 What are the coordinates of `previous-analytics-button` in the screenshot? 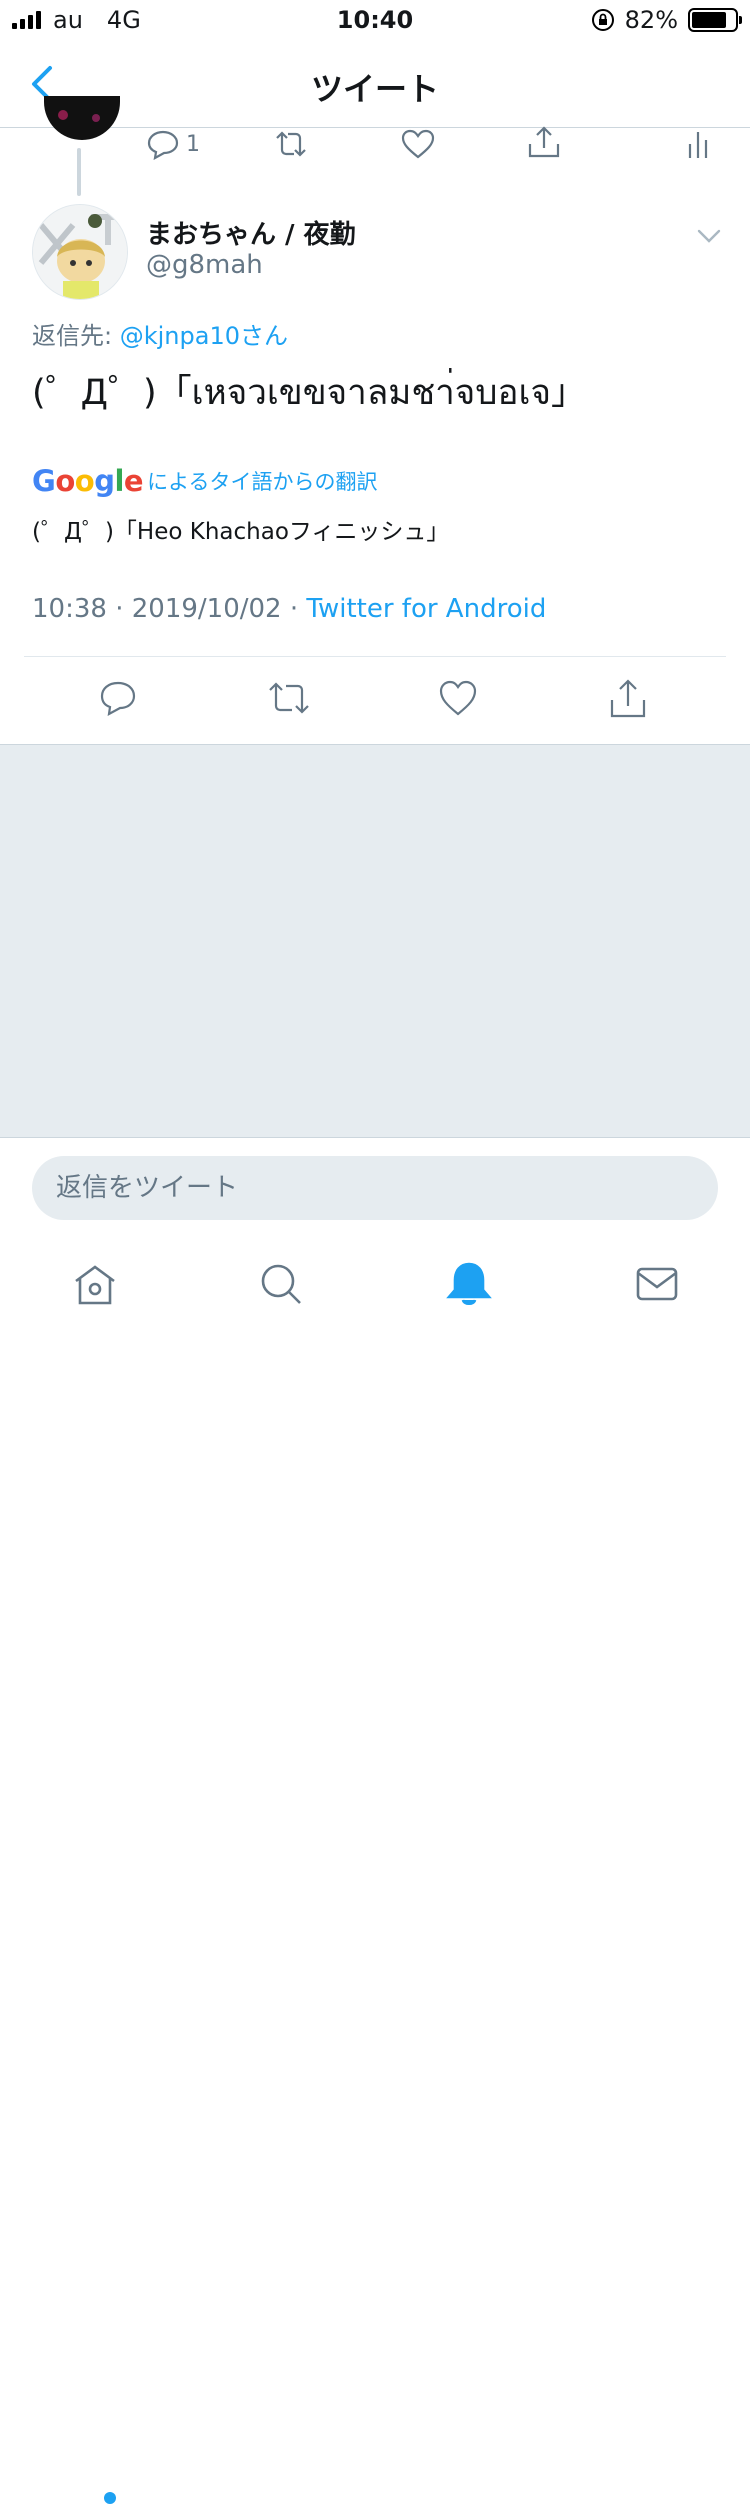 It's located at (700, 144).